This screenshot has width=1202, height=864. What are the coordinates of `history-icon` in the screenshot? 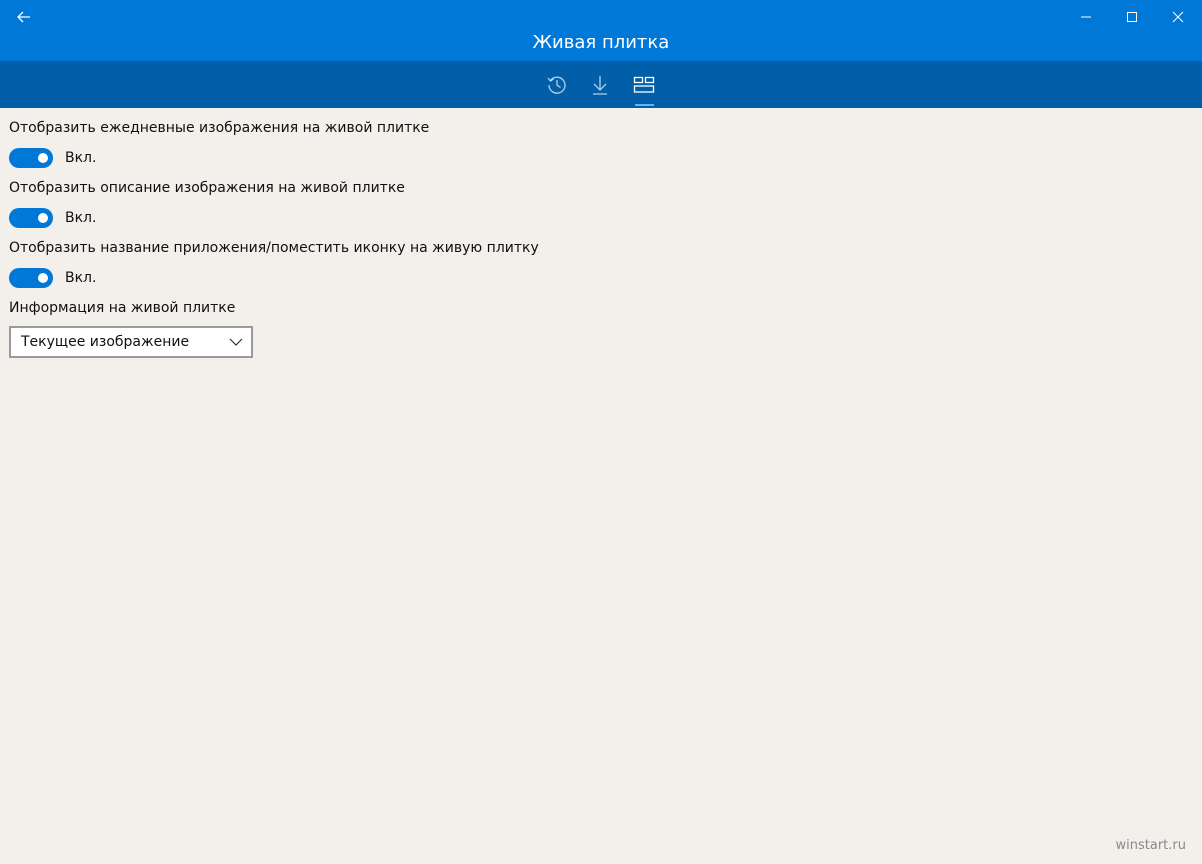 It's located at (556, 85).